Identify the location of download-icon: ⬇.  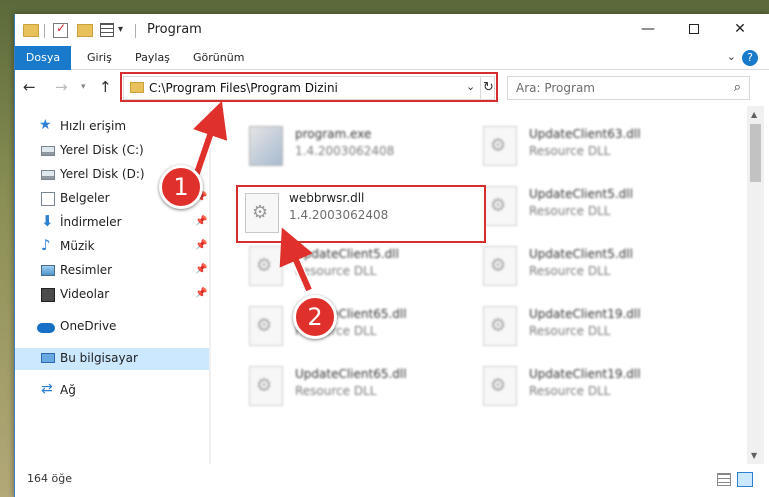
(47, 221).